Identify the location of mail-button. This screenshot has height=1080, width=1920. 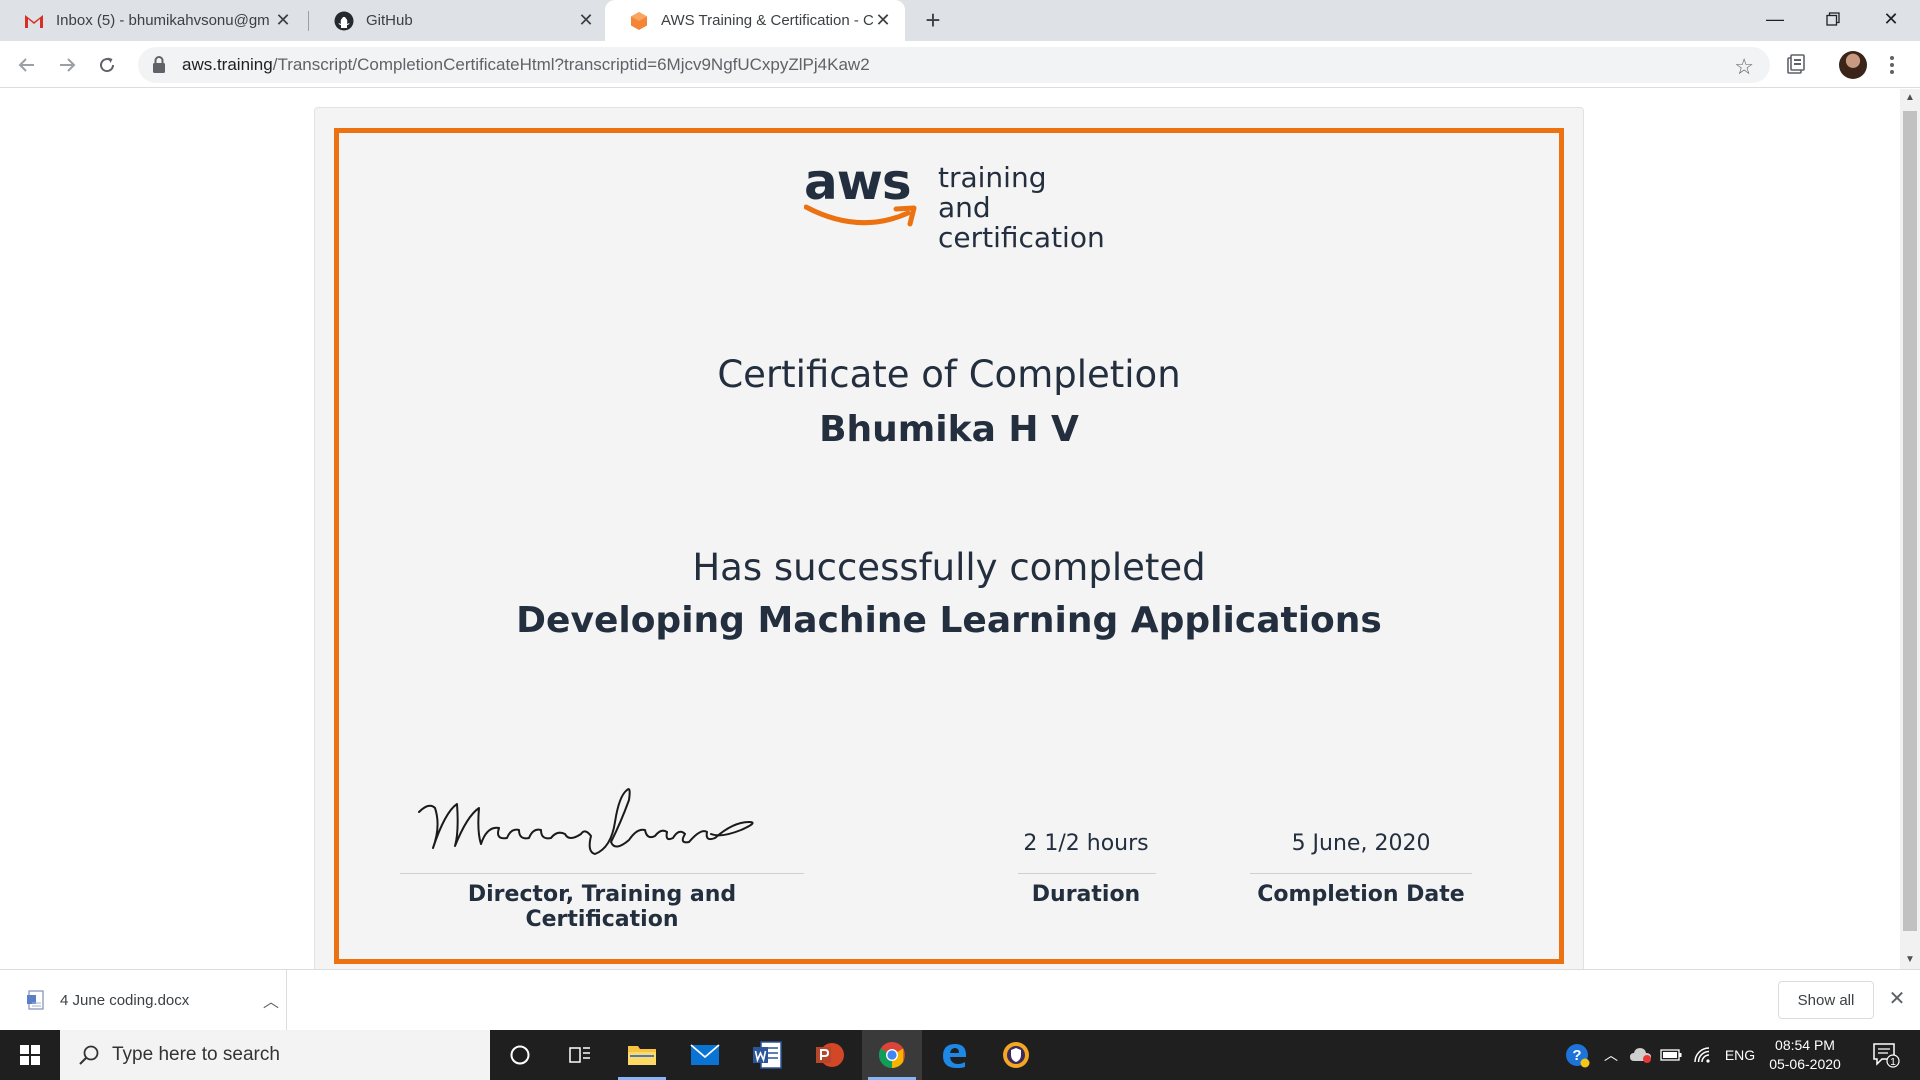
(705, 1055).